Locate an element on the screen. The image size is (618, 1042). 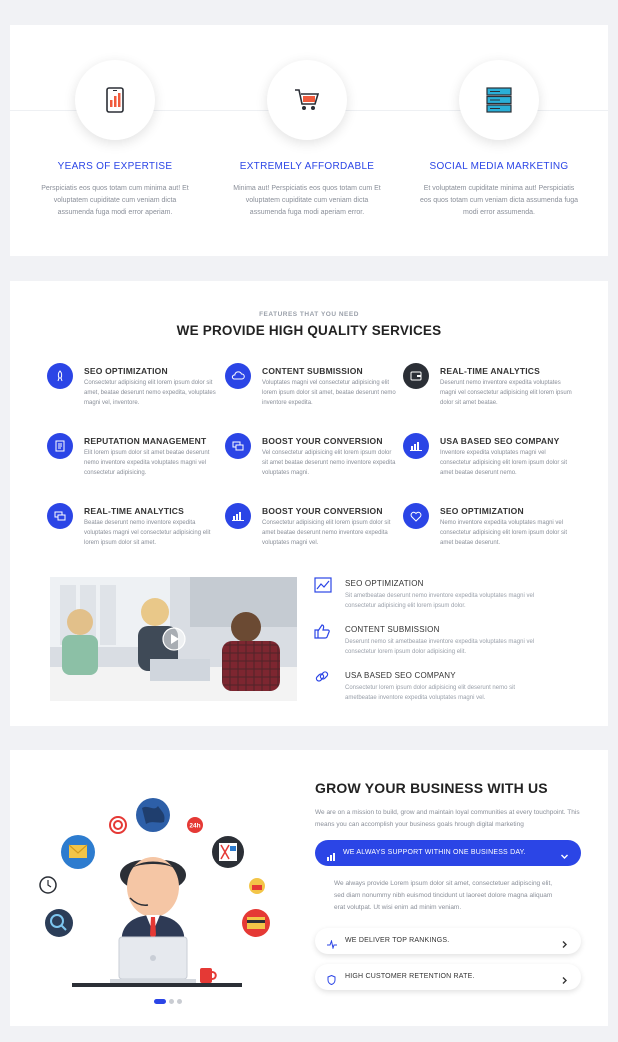
business-illustration: 24h is located at coordinates (155, 900).